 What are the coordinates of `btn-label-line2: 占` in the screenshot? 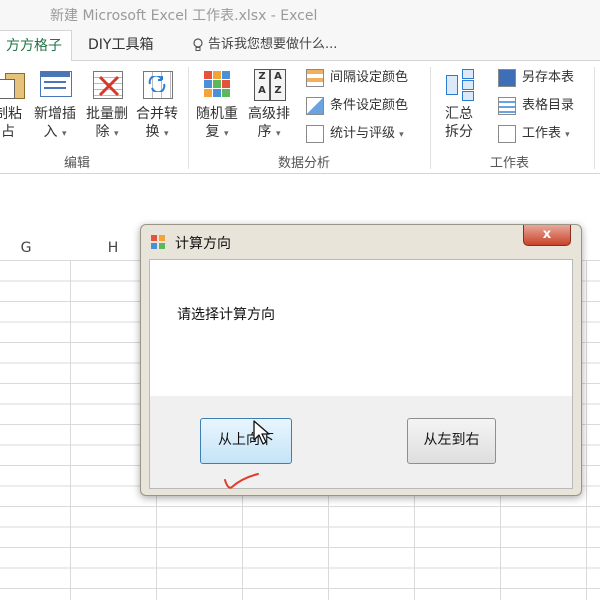 It's located at (8, 132).